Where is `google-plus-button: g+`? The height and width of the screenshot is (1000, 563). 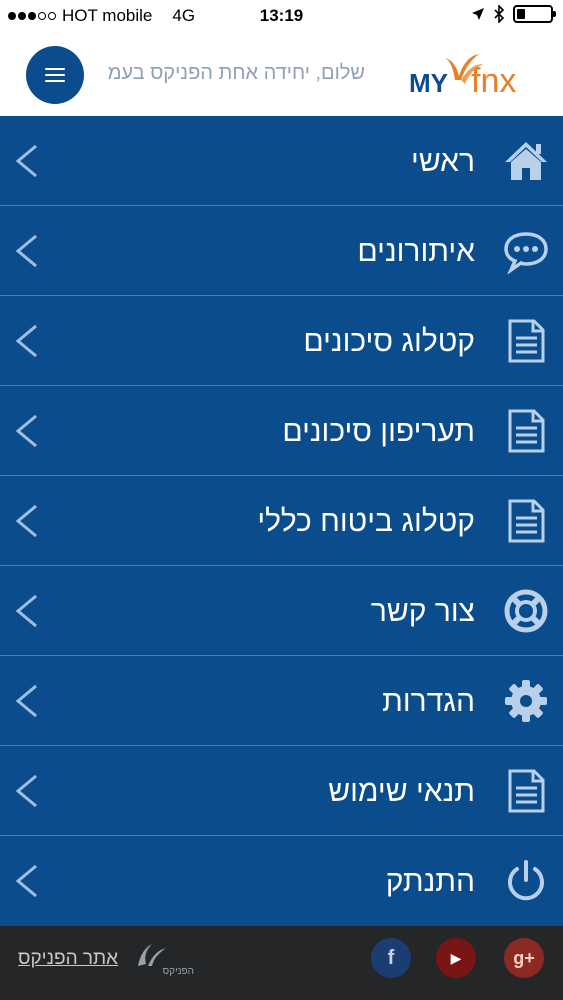 google-plus-button: g+ is located at coordinates (524, 958).